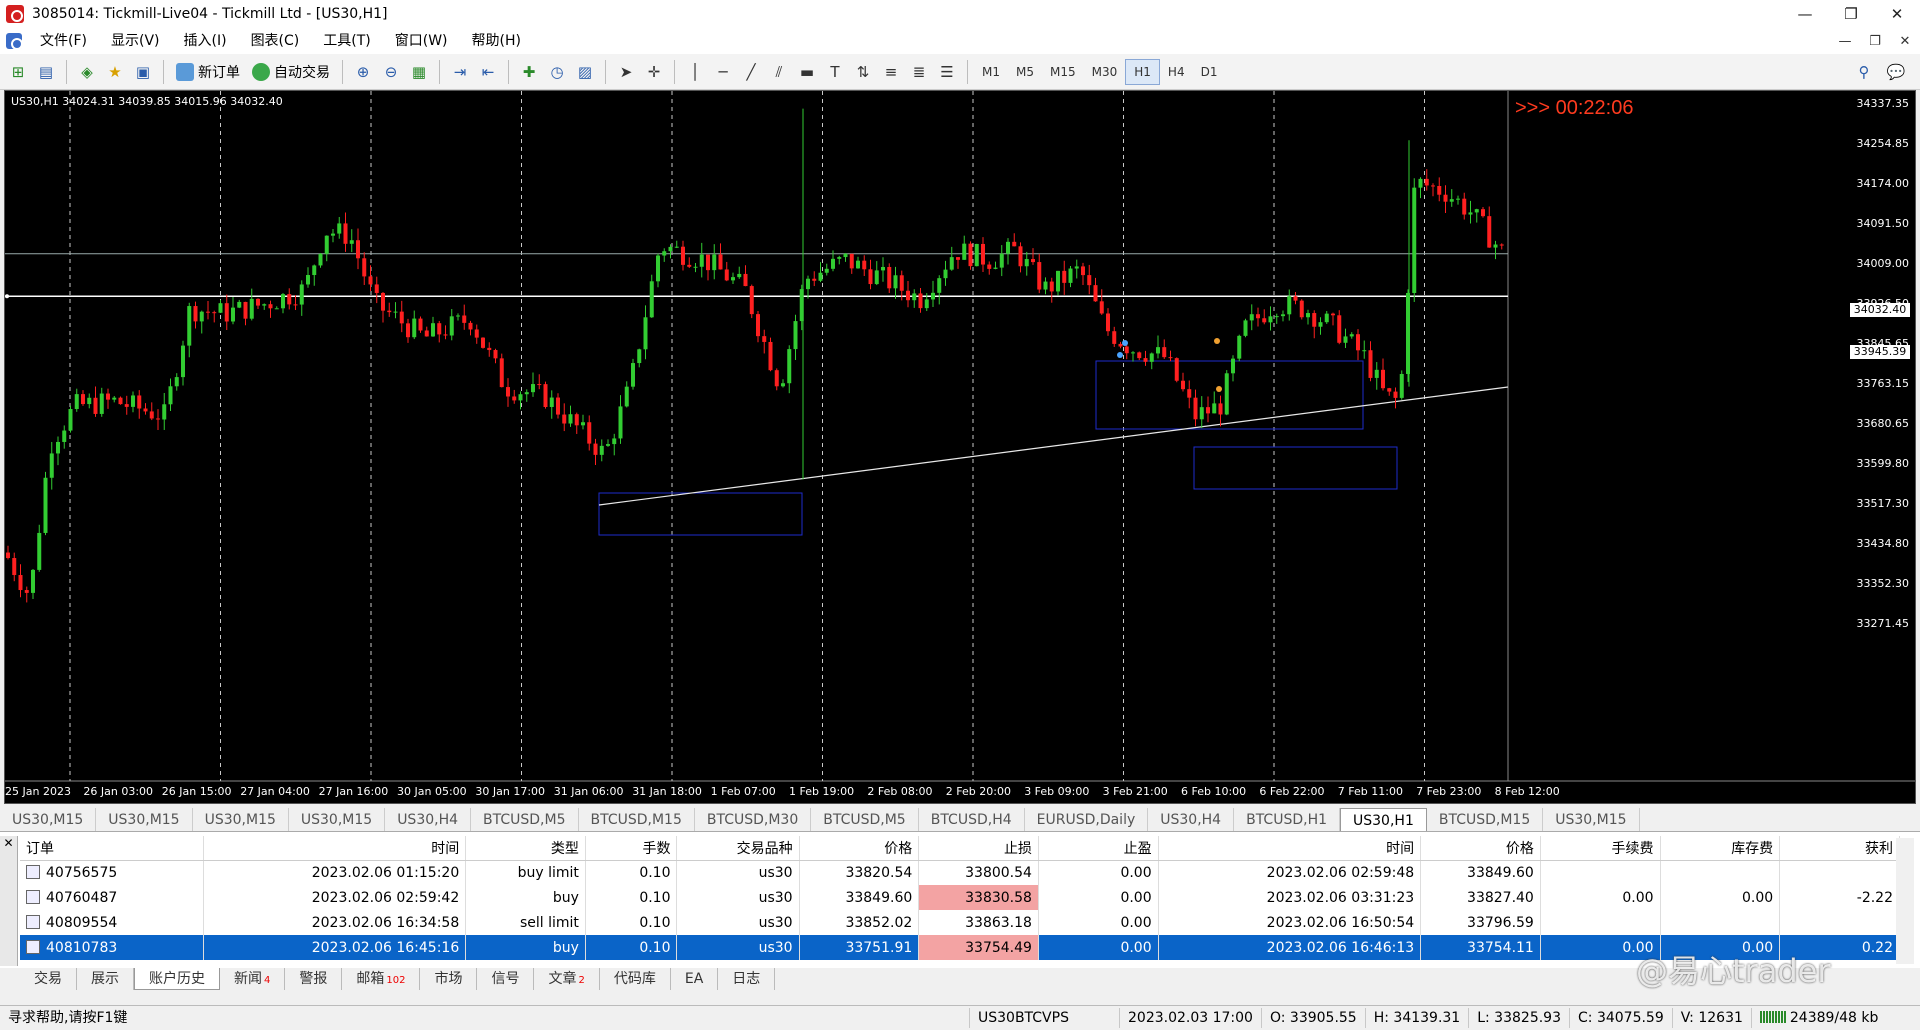 This screenshot has width=1920, height=1030. Describe the element at coordinates (253, 979) in the screenshot. I see `terminal-tab: 新闻 4` at that location.